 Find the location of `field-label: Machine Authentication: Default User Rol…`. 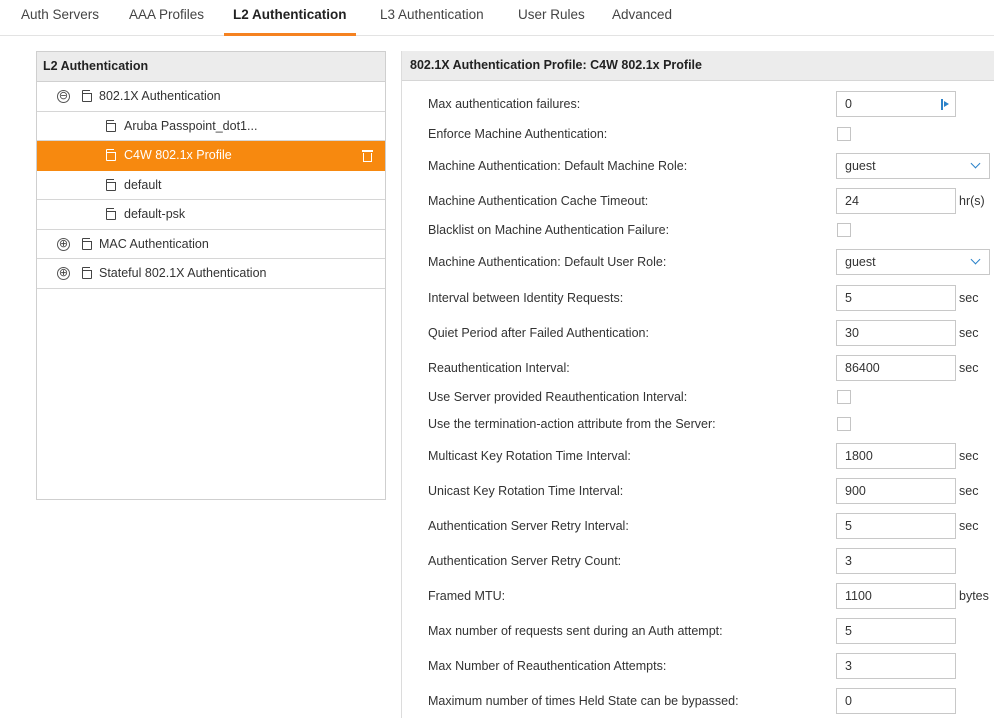

field-label: Machine Authentication: Default User Rol… is located at coordinates (547, 262).